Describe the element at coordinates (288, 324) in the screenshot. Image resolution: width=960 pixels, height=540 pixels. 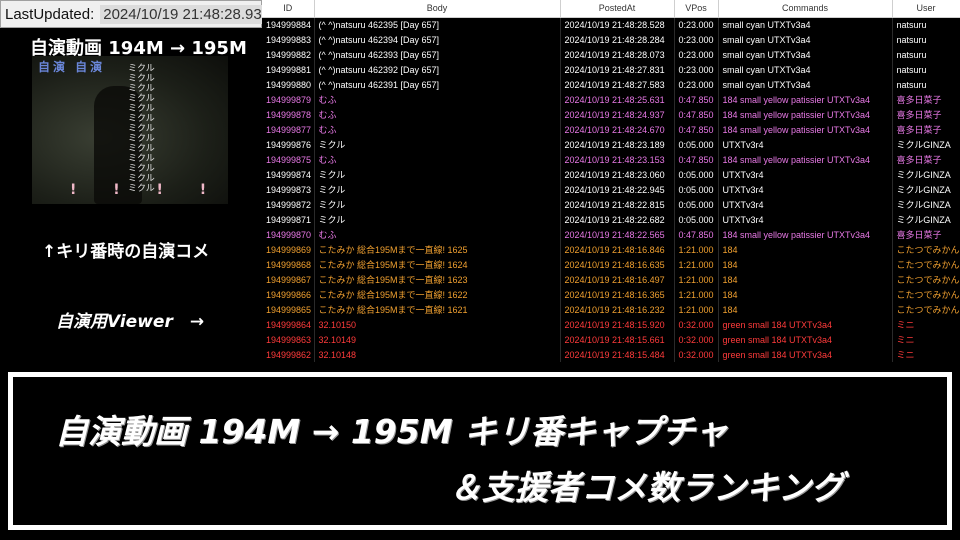
I see `cell-id: 194999864` at that location.